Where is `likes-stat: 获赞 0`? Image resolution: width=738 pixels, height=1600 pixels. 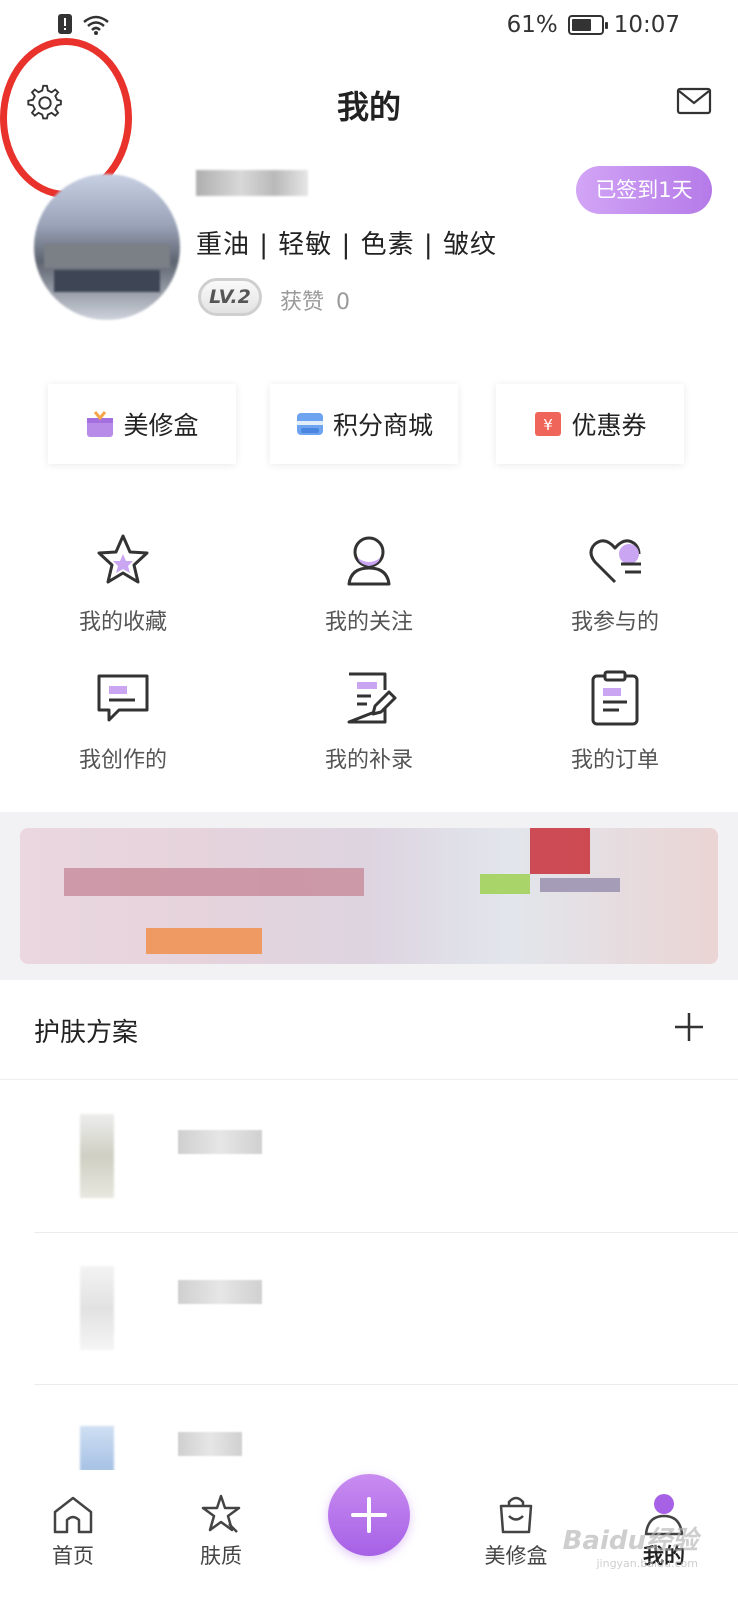
likes-stat: 获赞 0 is located at coordinates (315, 300).